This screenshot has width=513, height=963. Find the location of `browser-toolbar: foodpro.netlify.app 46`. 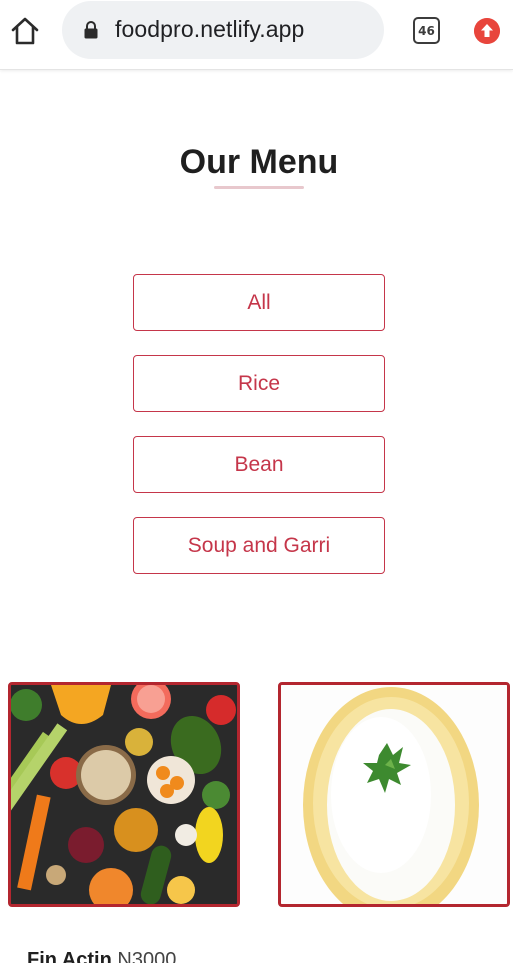

browser-toolbar: foodpro.netlify.app 46 is located at coordinates (256, 35).